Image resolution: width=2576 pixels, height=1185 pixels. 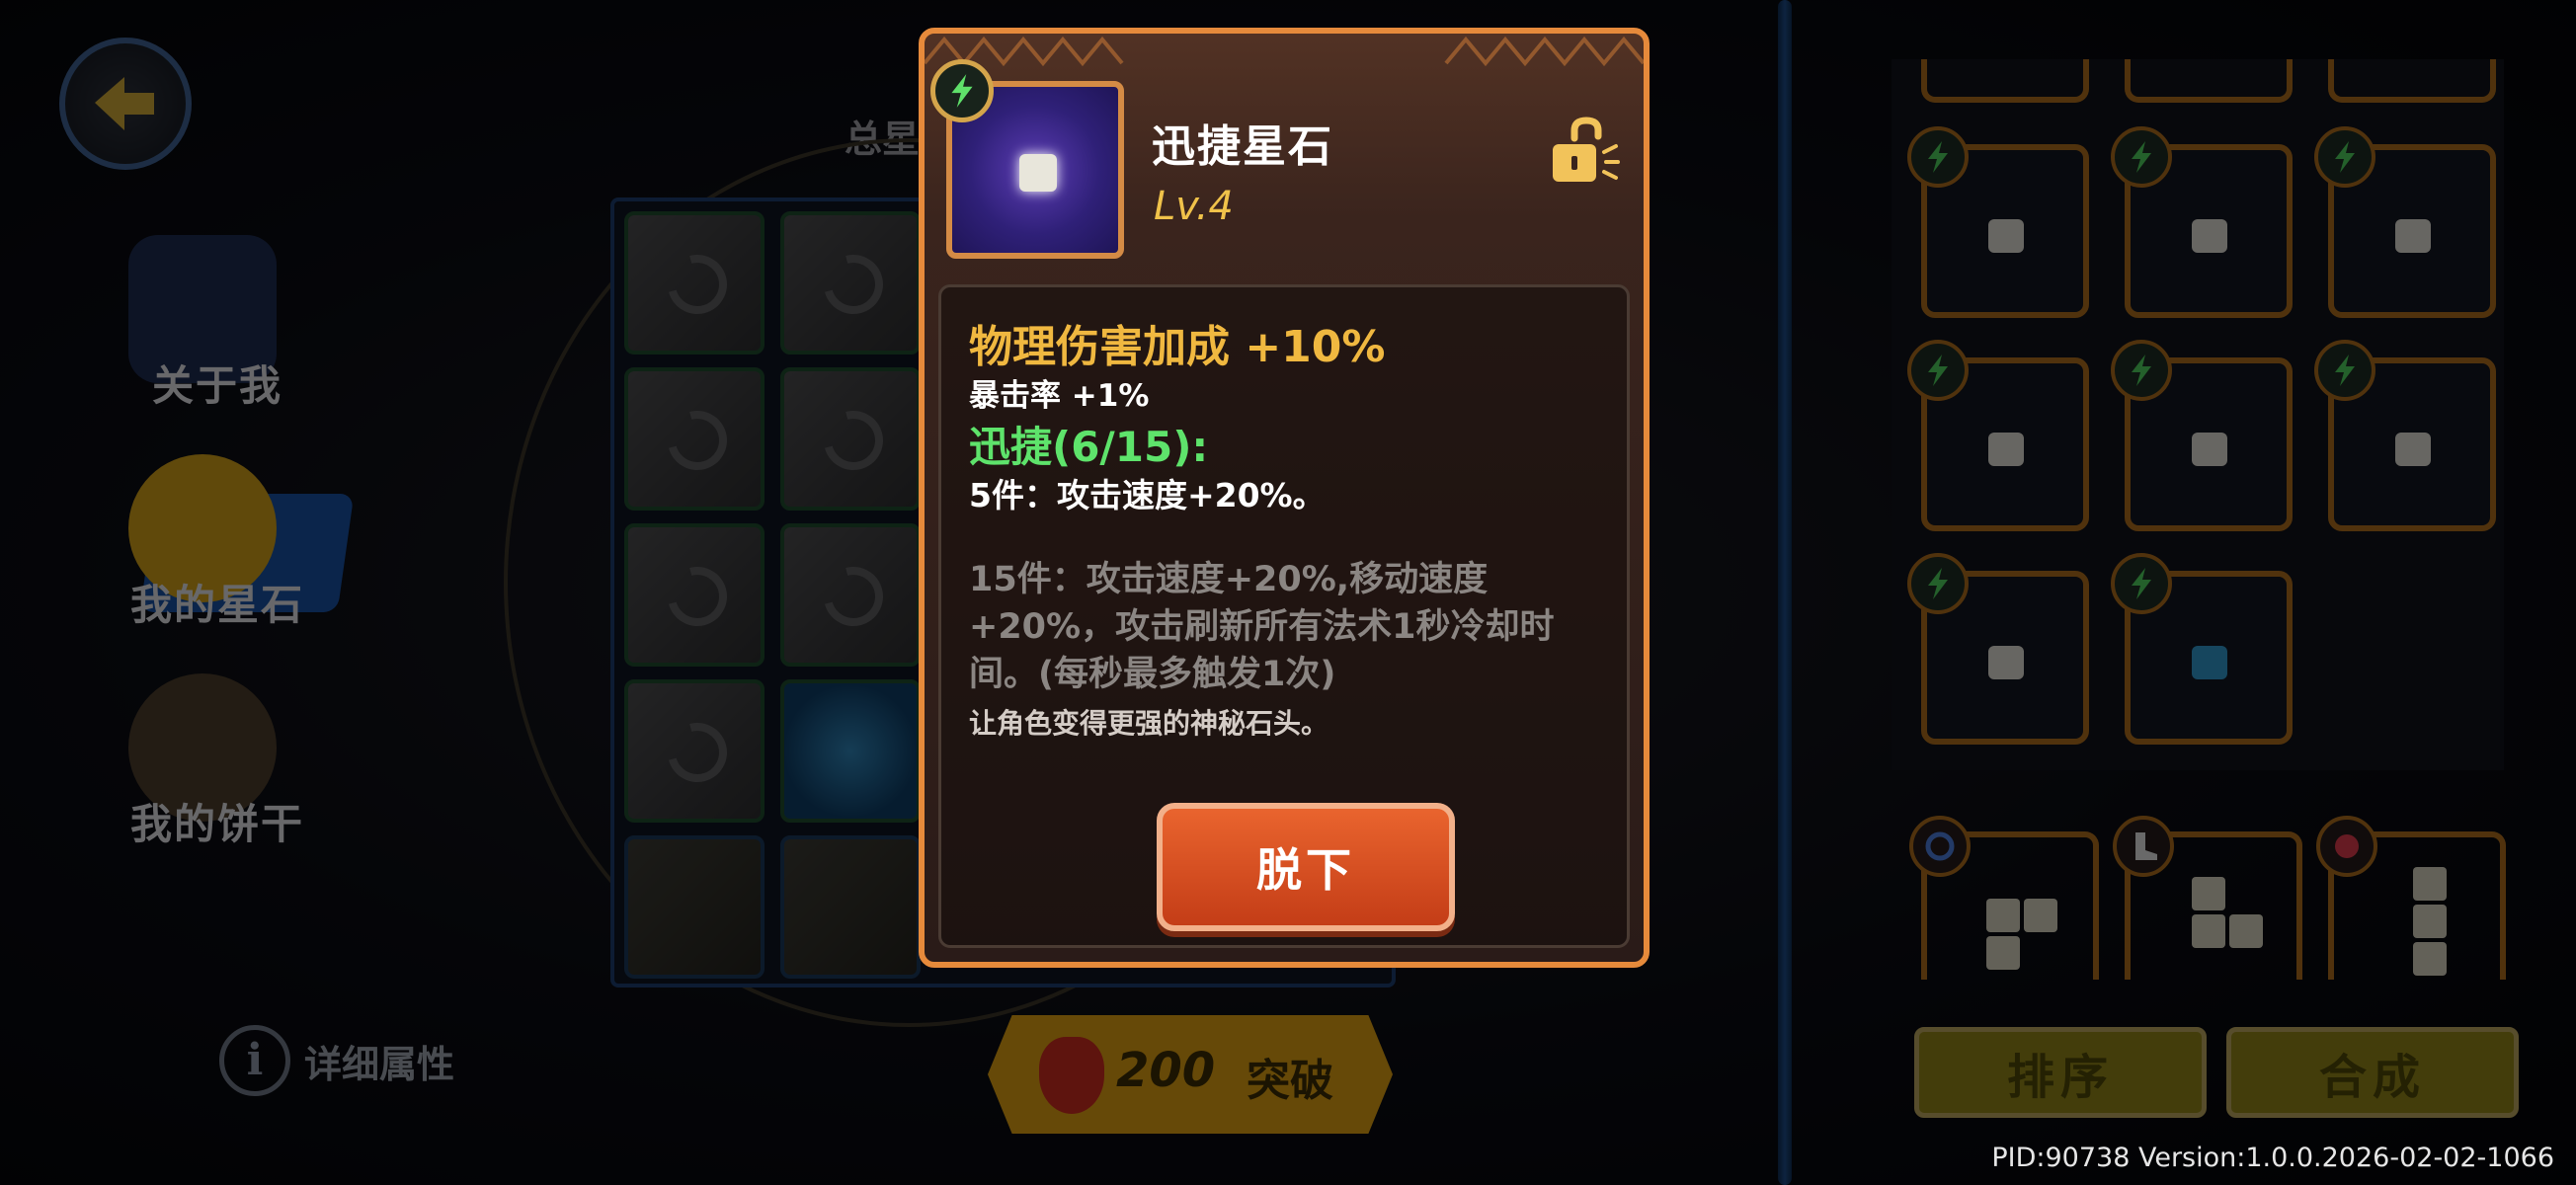 I want to click on set-title: 迅捷(6/15):, so click(x=1089, y=447).